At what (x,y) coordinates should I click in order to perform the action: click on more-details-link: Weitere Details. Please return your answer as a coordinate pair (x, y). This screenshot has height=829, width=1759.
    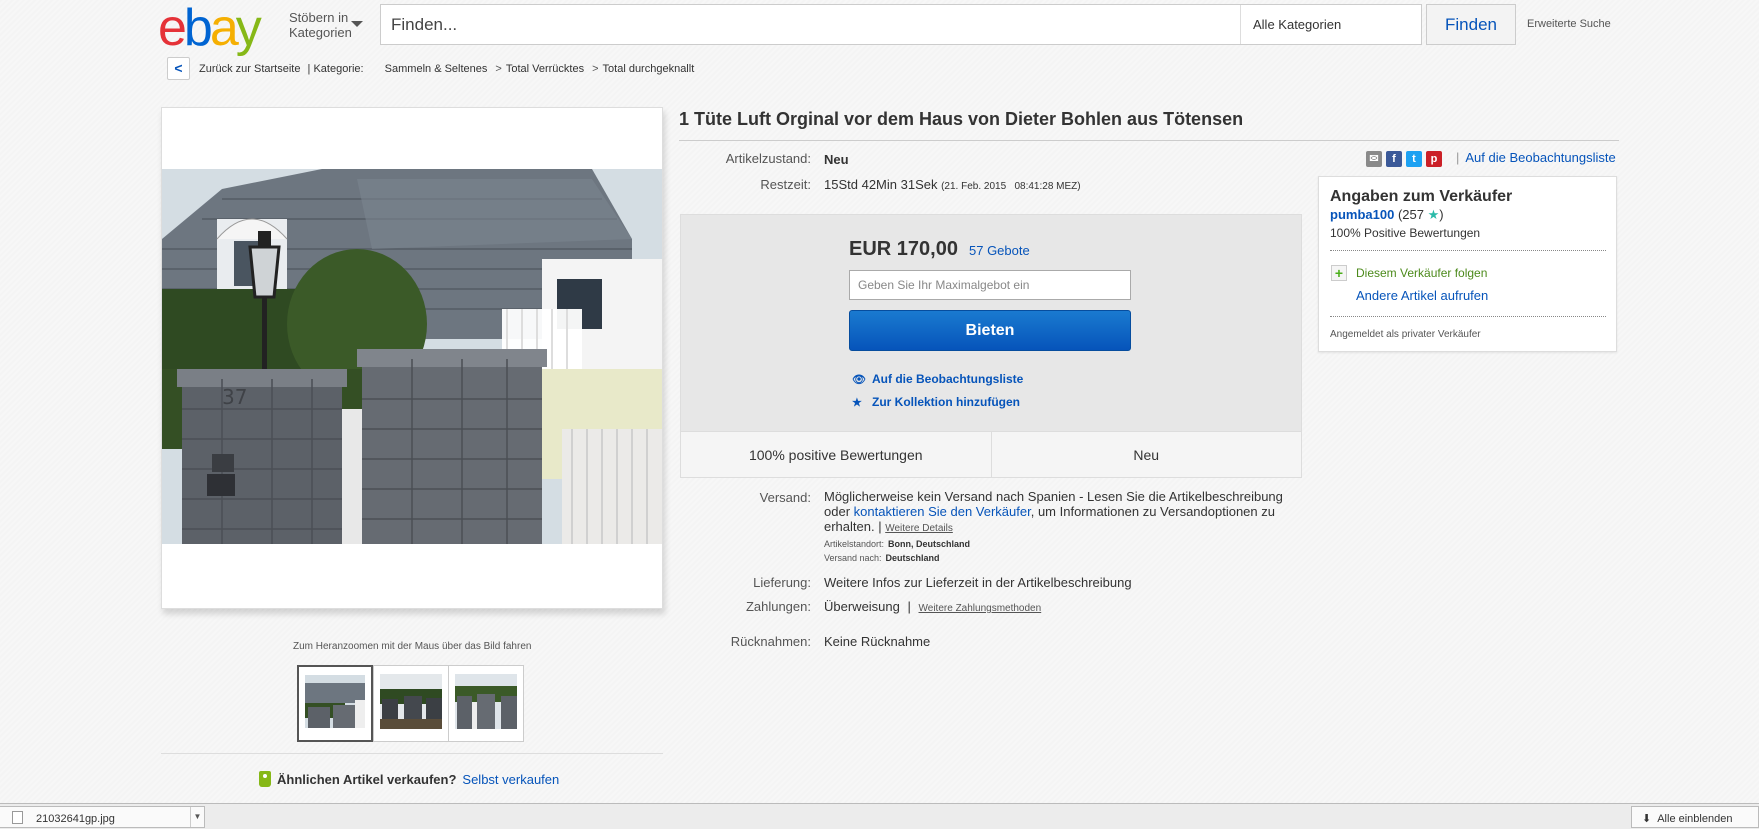
    Looking at the image, I should click on (919, 528).